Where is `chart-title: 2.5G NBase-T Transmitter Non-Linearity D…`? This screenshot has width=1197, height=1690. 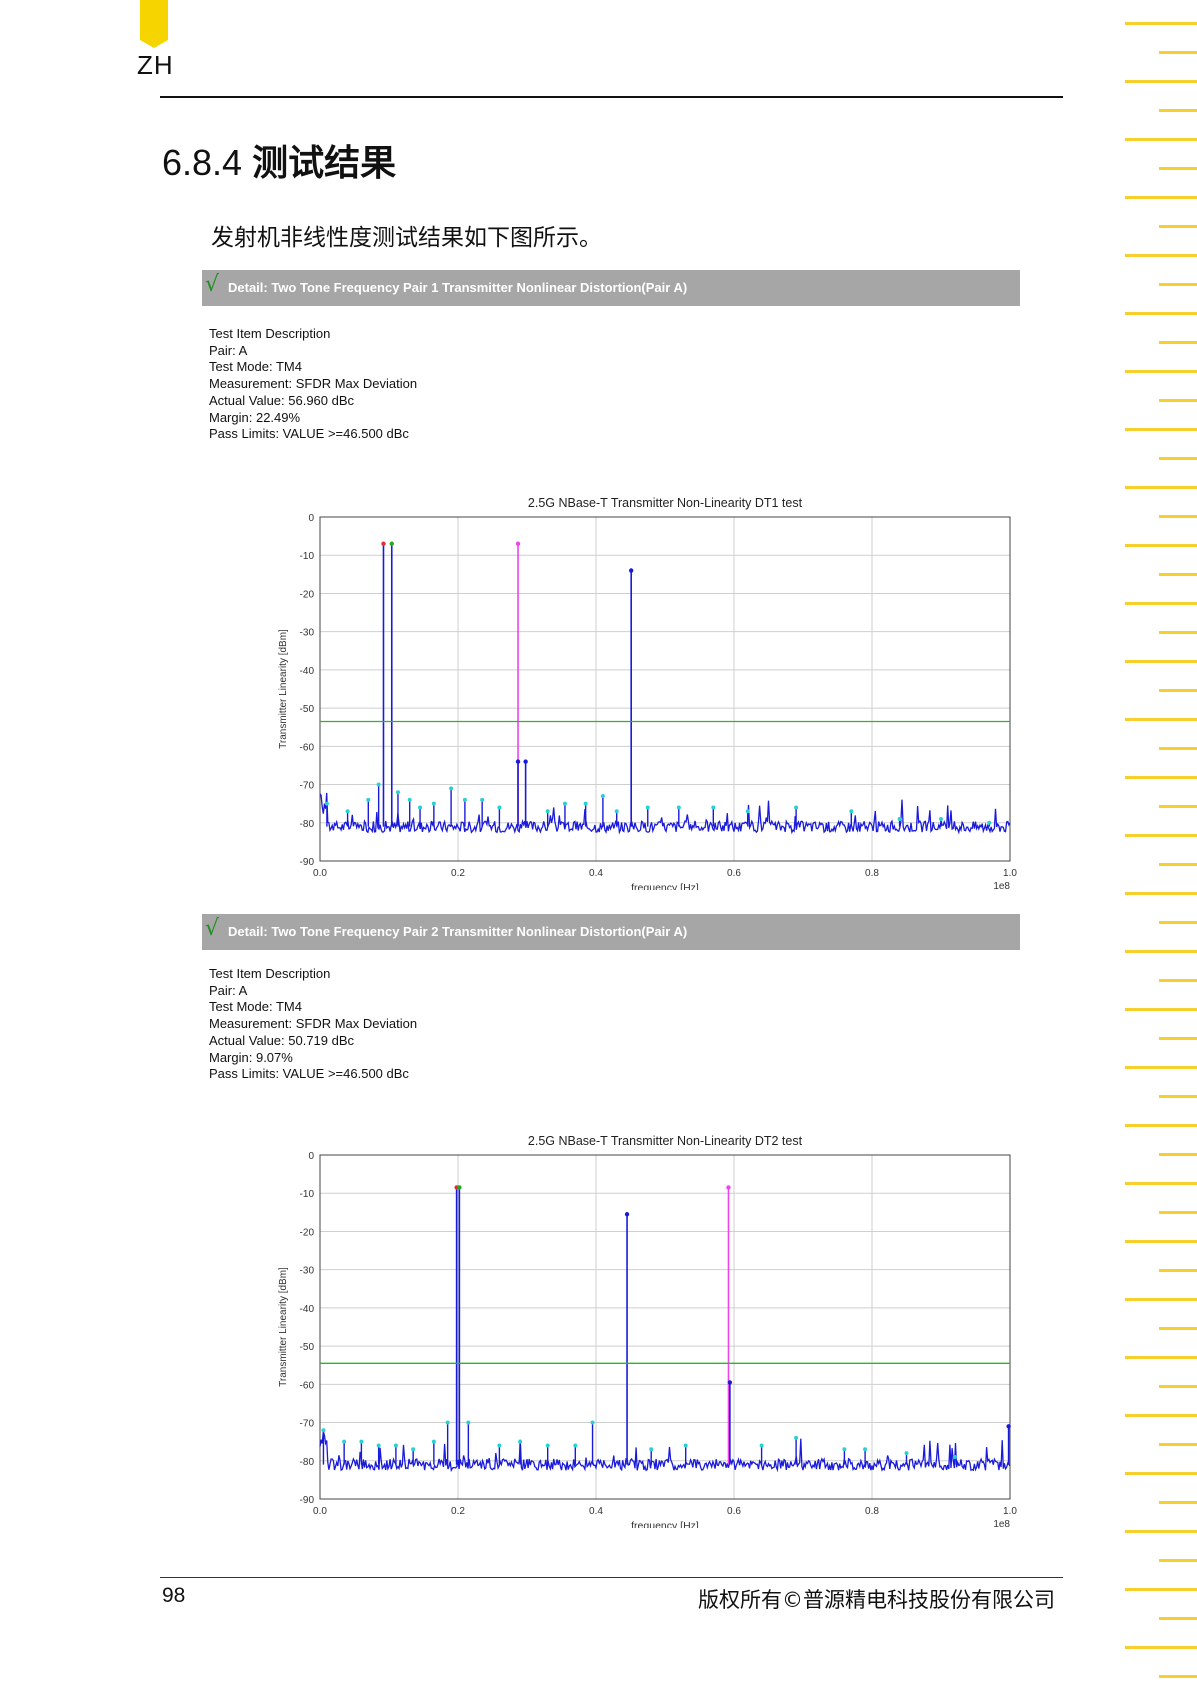
chart-title: 2.5G NBase-T Transmitter Non-Linearity D… is located at coordinates (665, 1141).